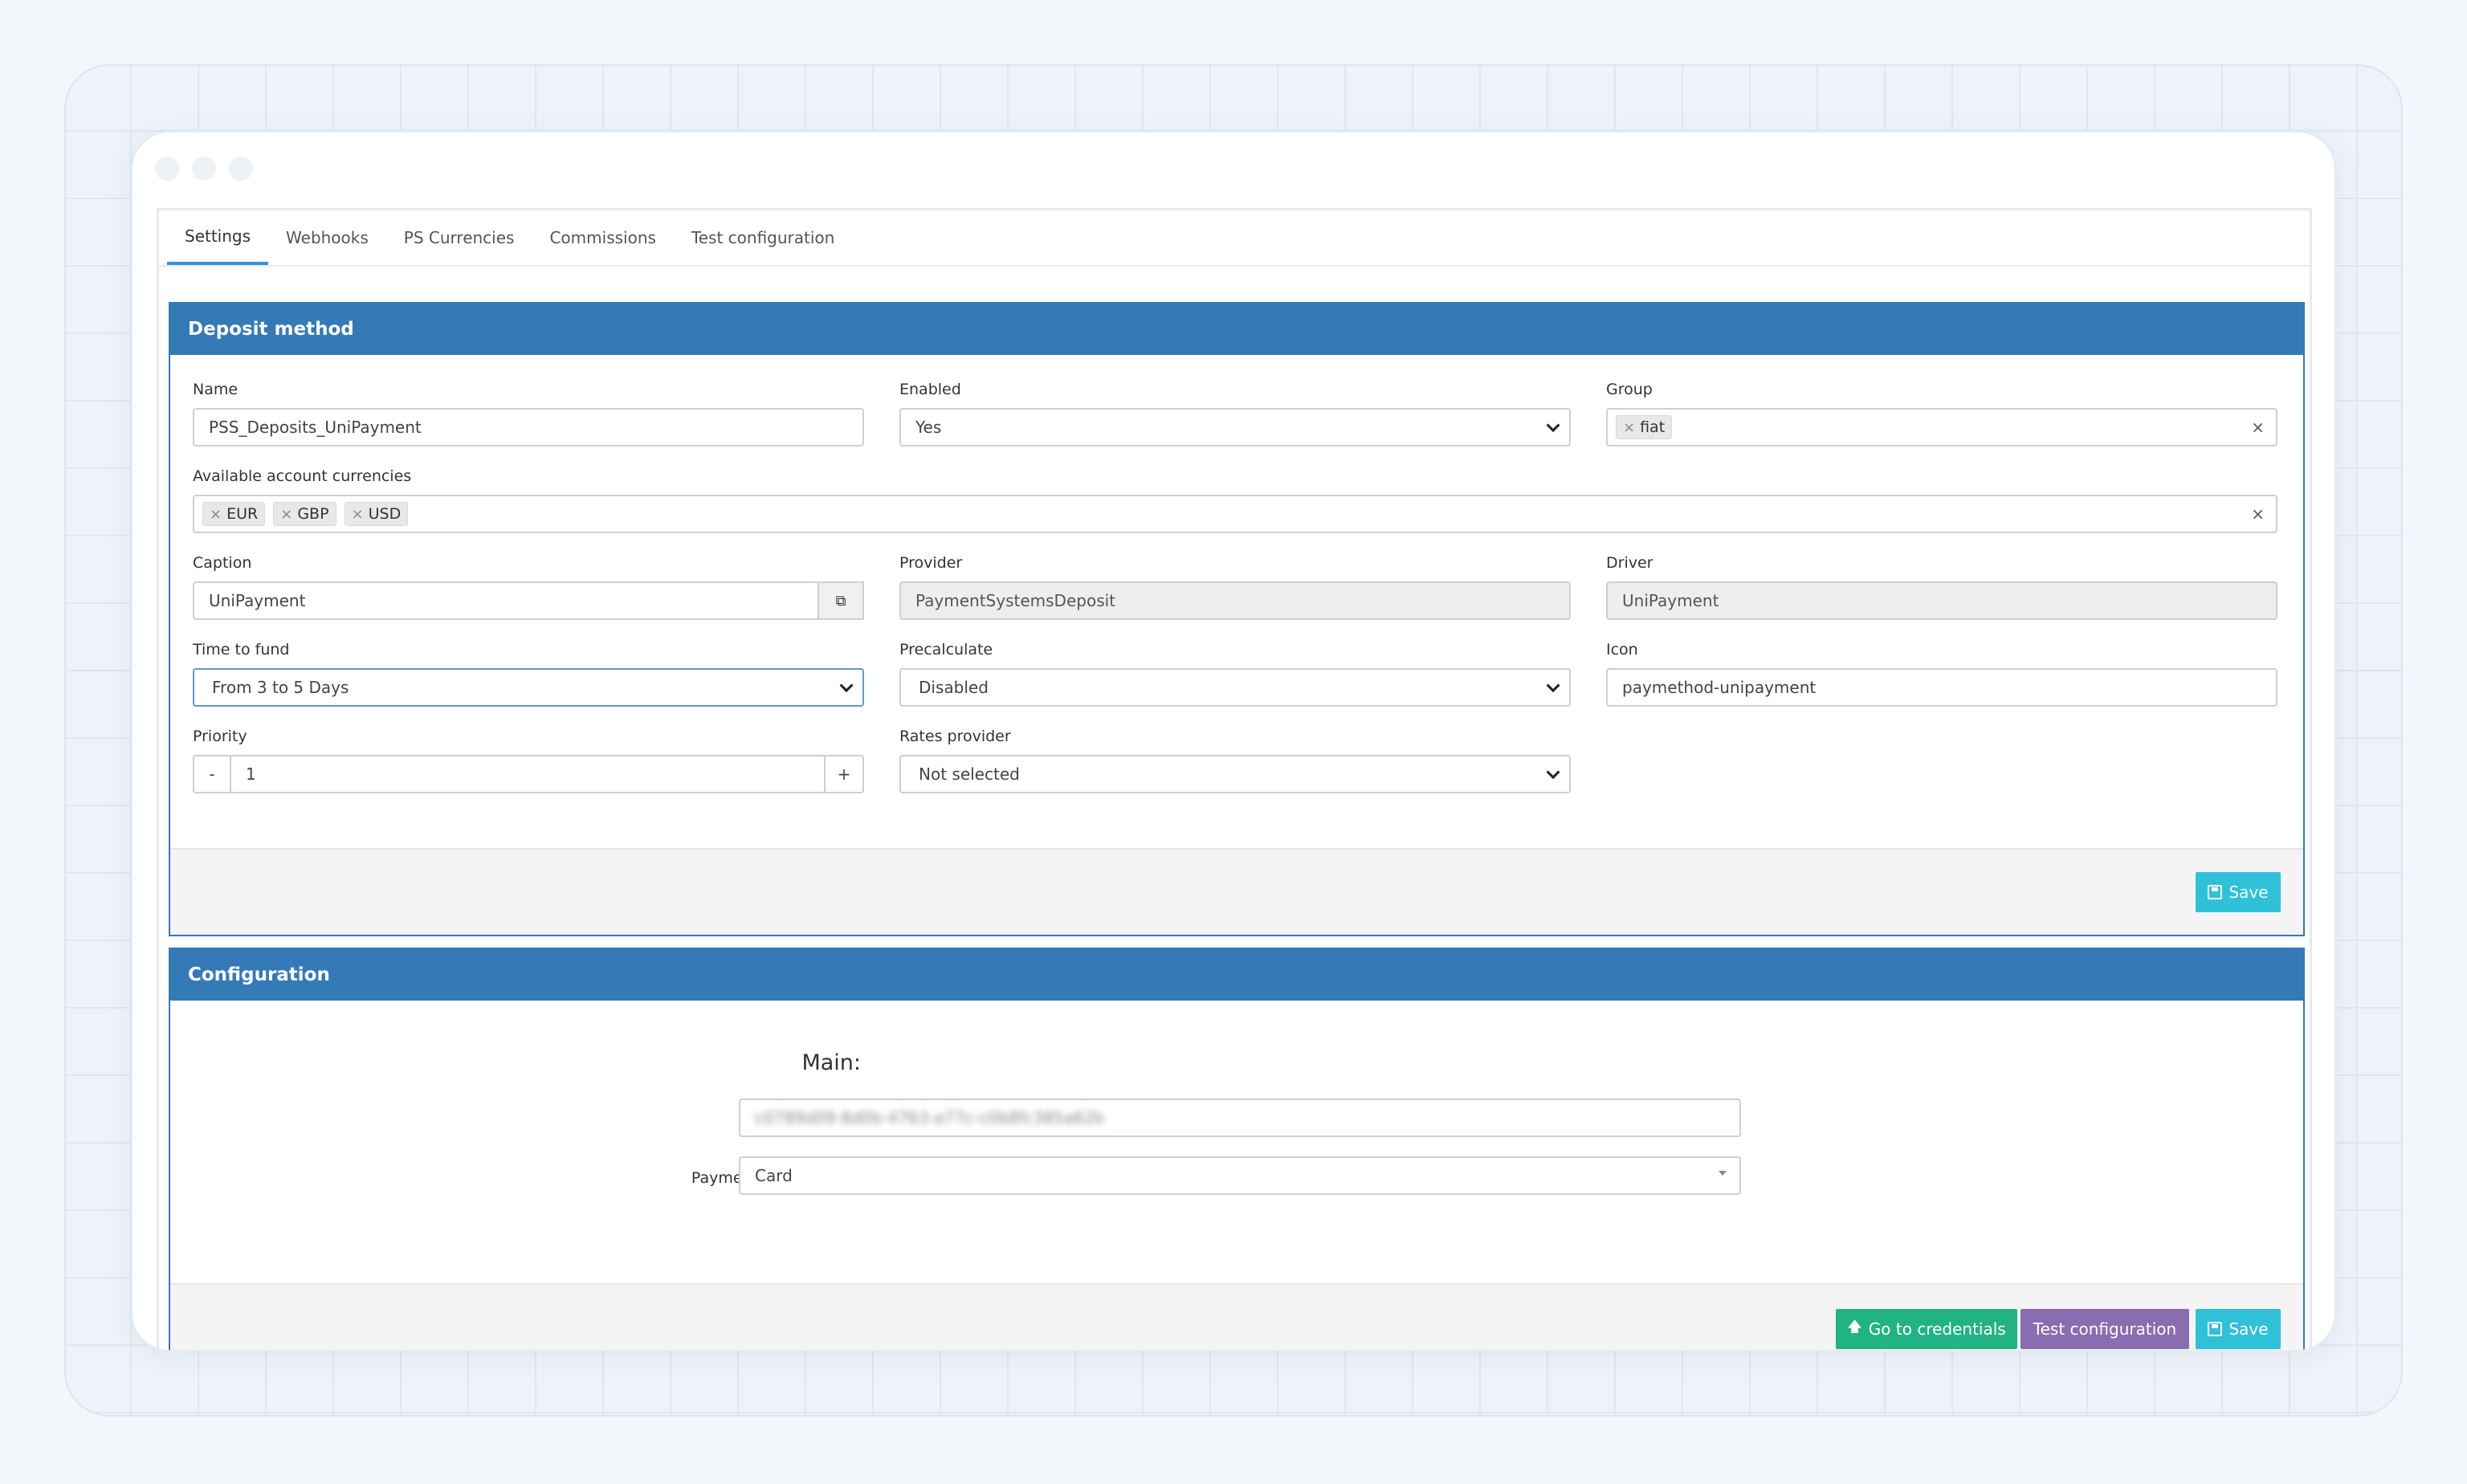 The image size is (2467, 1484). What do you see at coordinates (1236, 975) in the screenshot?
I see `configuration-title: Configuration` at bounding box center [1236, 975].